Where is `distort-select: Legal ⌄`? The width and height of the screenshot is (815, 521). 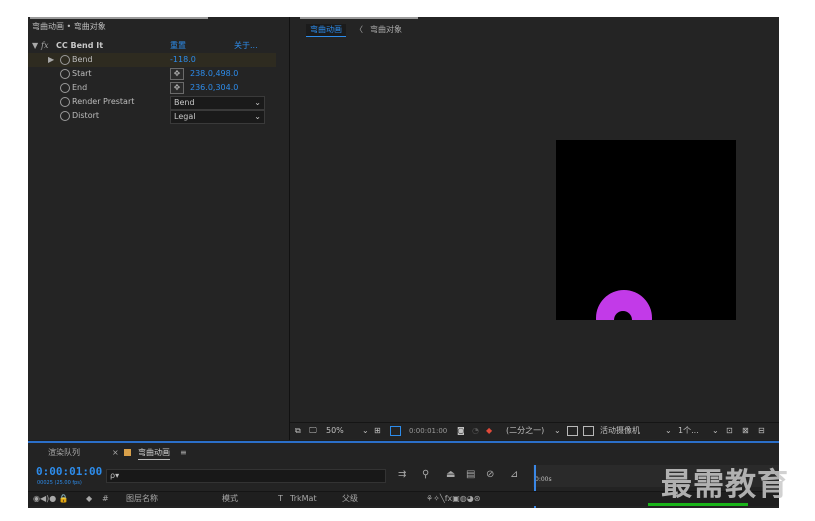 distort-select: Legal ⌄ is located at coordinates (217, 117).